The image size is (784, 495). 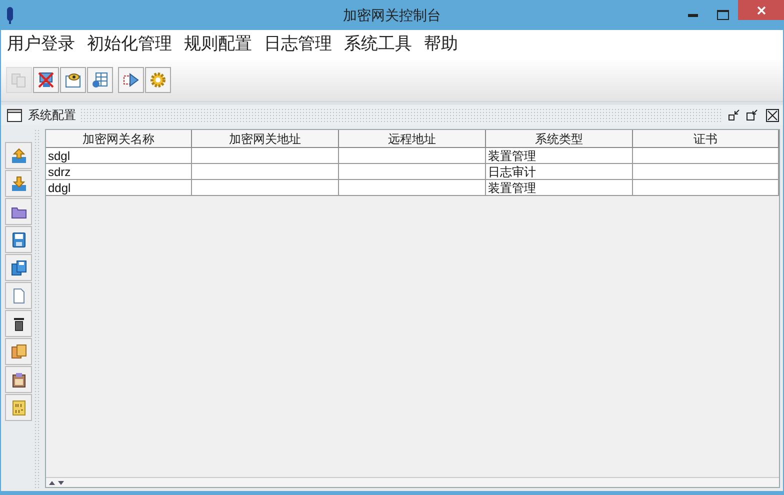 I want to click on maximize-icon, so click(x=723, y=15).